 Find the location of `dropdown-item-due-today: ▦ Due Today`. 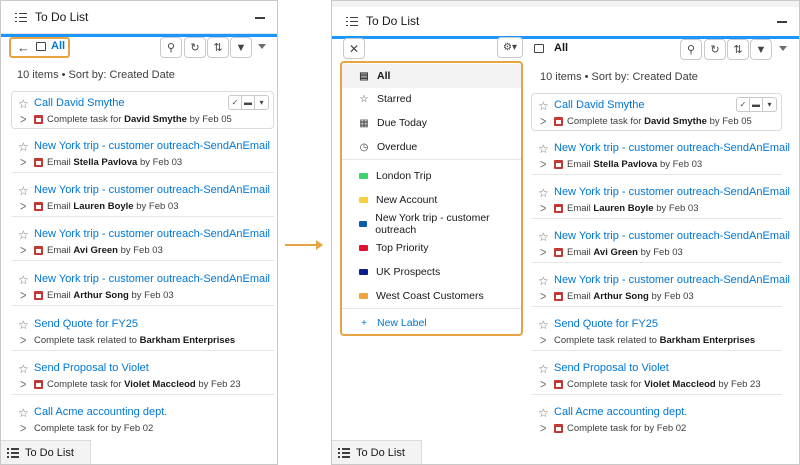

dropdown-item-due-today: ▦ Due Today is located at coordinates (431, 123).